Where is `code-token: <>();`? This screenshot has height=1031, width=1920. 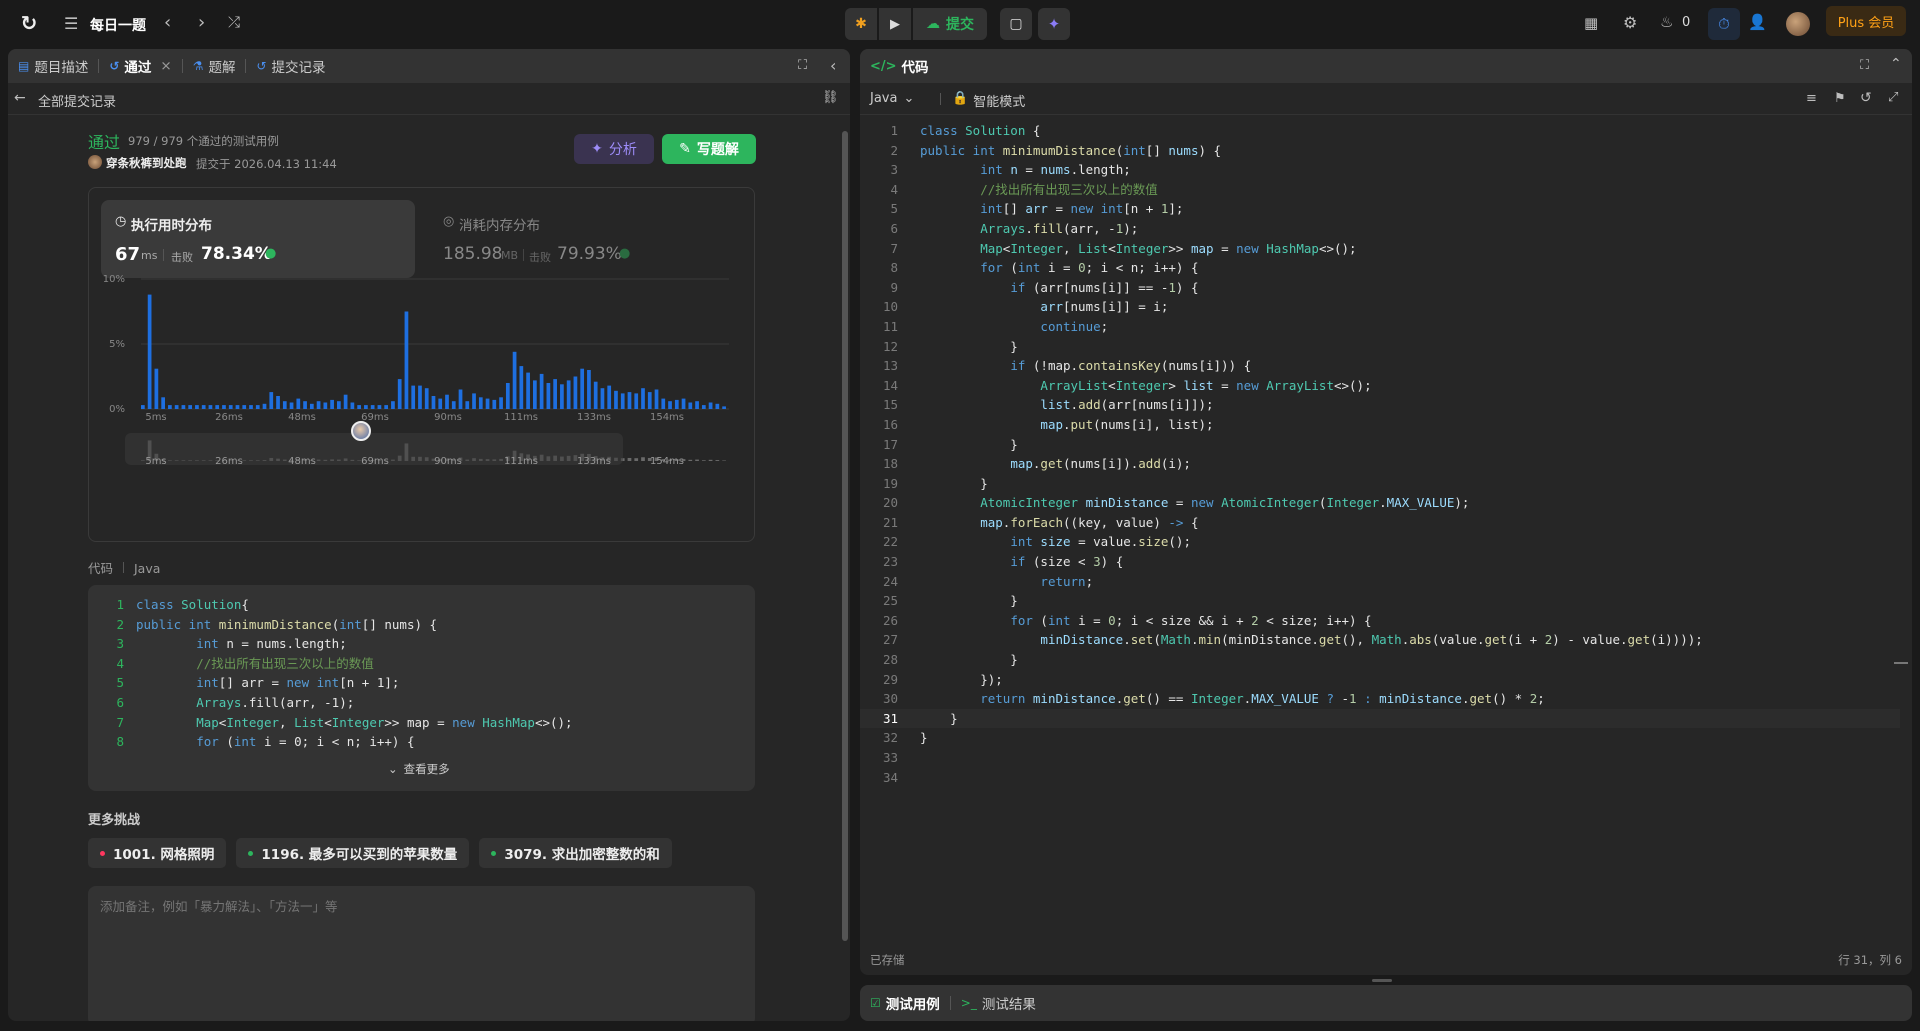
code-token: <>(); is located at coordinates (1337, 248).